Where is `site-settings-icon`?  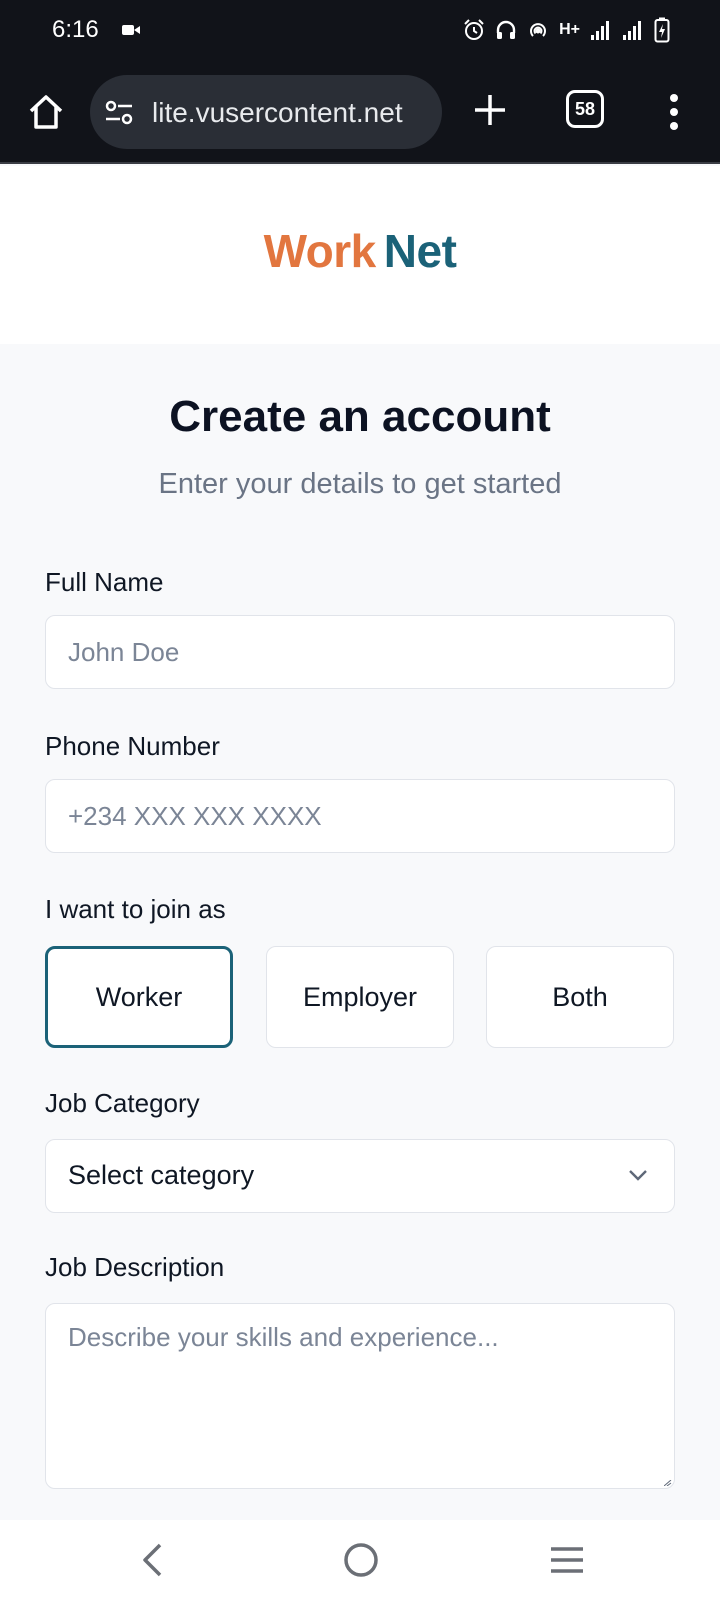 site-settings-icon is located at coordinates (120, 113).